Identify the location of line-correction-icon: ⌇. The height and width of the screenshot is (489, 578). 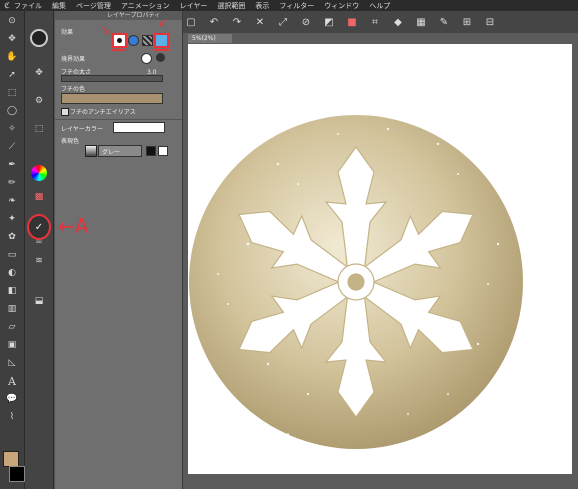
(12, 417).